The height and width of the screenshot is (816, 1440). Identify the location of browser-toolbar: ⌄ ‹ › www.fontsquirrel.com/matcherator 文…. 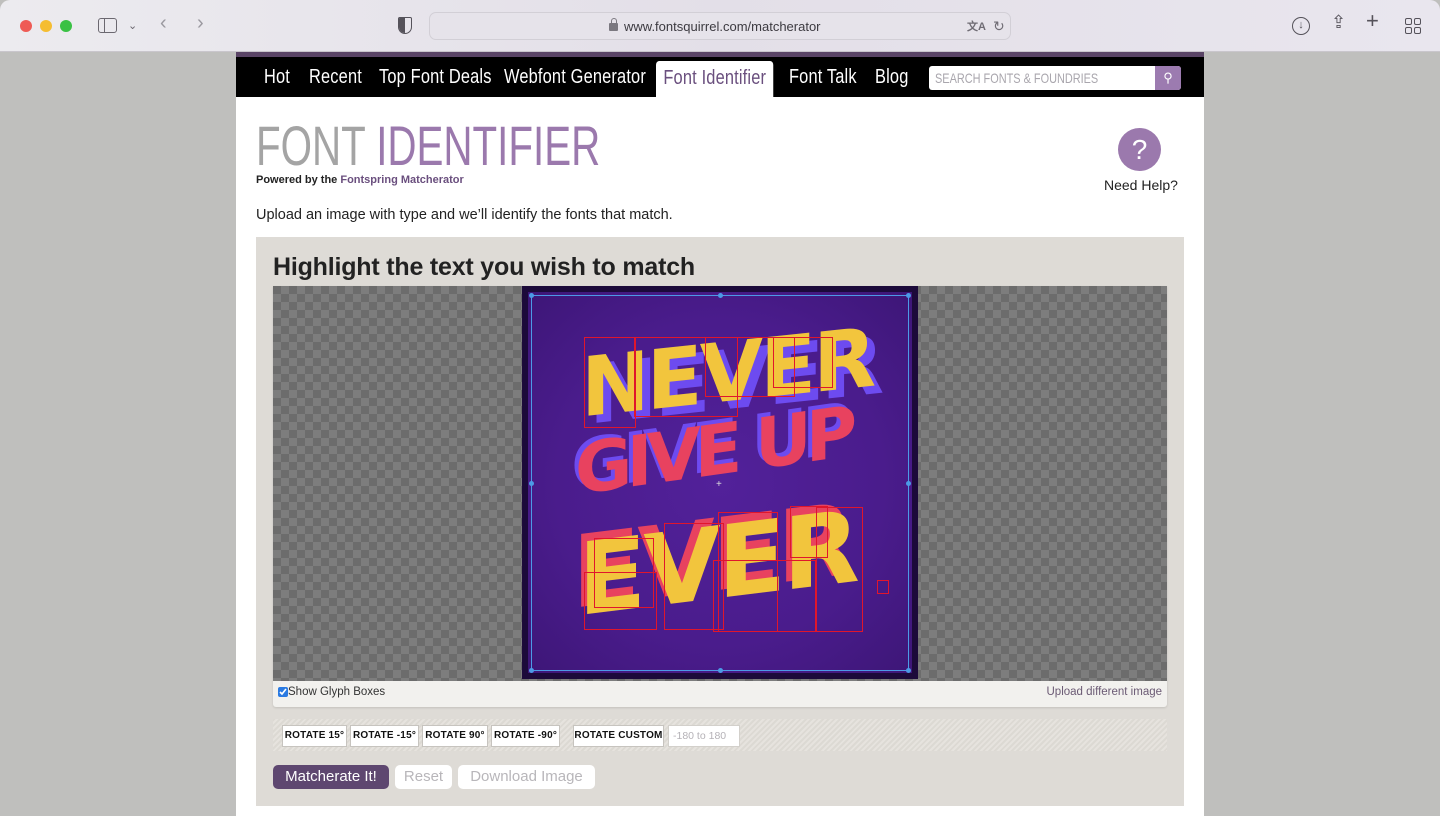
(720, 26).